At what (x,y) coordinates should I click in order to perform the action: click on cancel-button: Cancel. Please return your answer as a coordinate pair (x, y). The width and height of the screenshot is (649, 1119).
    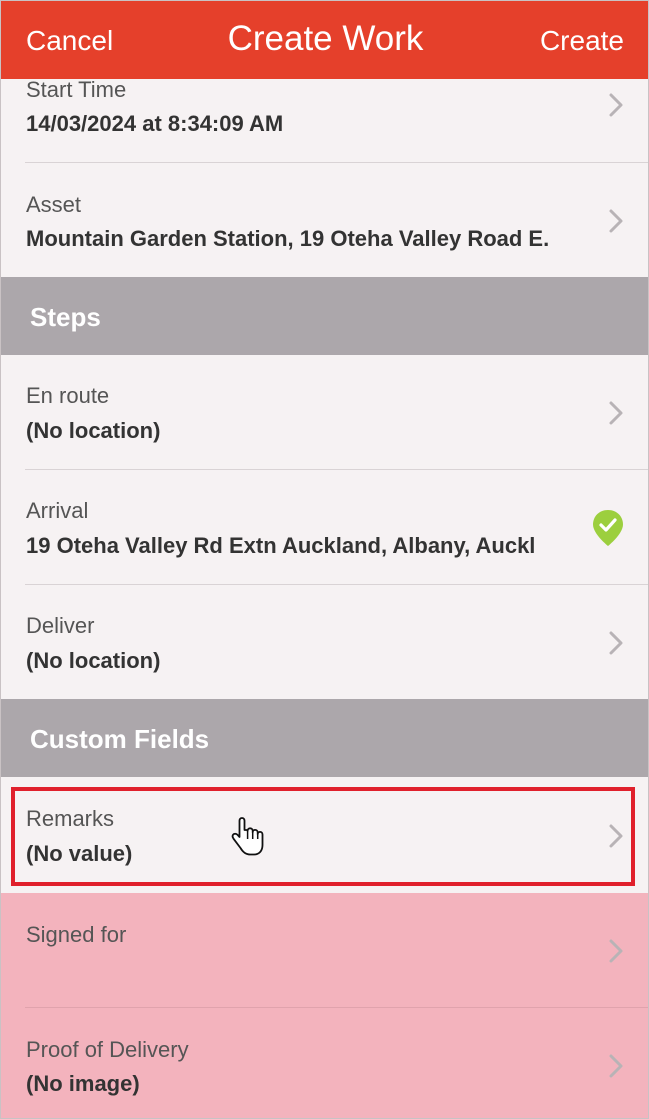
    Looking at the image, I should click on (69, 41).